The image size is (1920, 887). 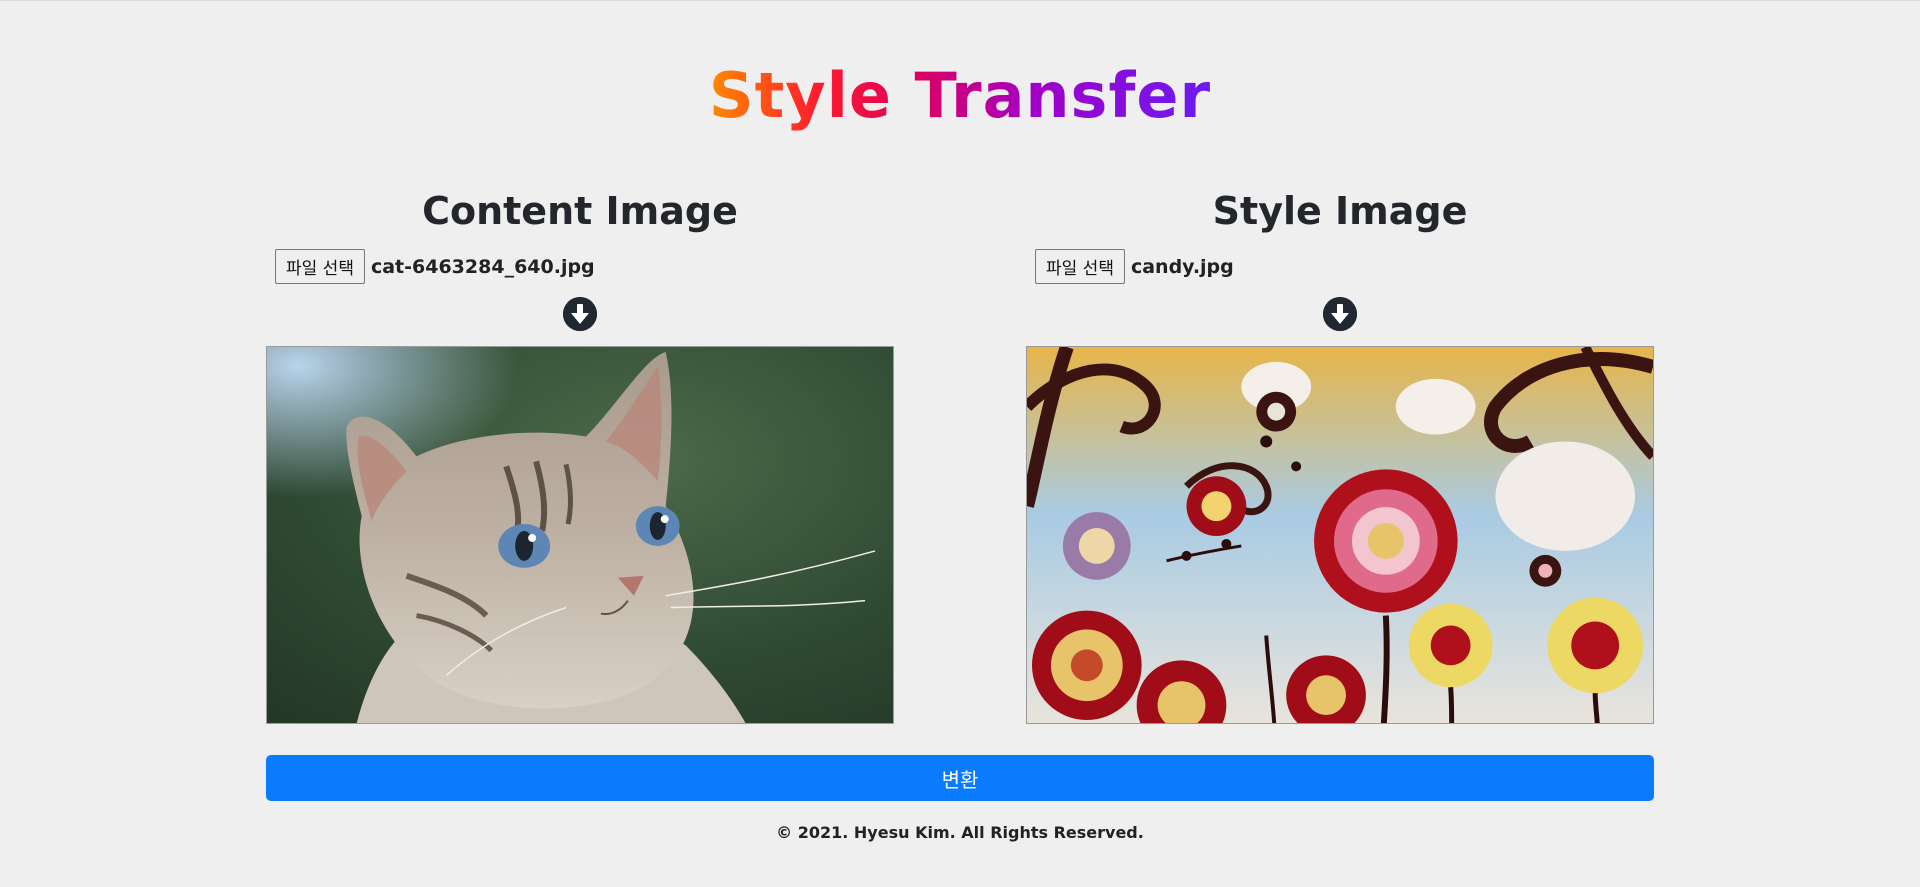 I want to click on style-file-name: candy.jpg, so click(x=1182, y=266).